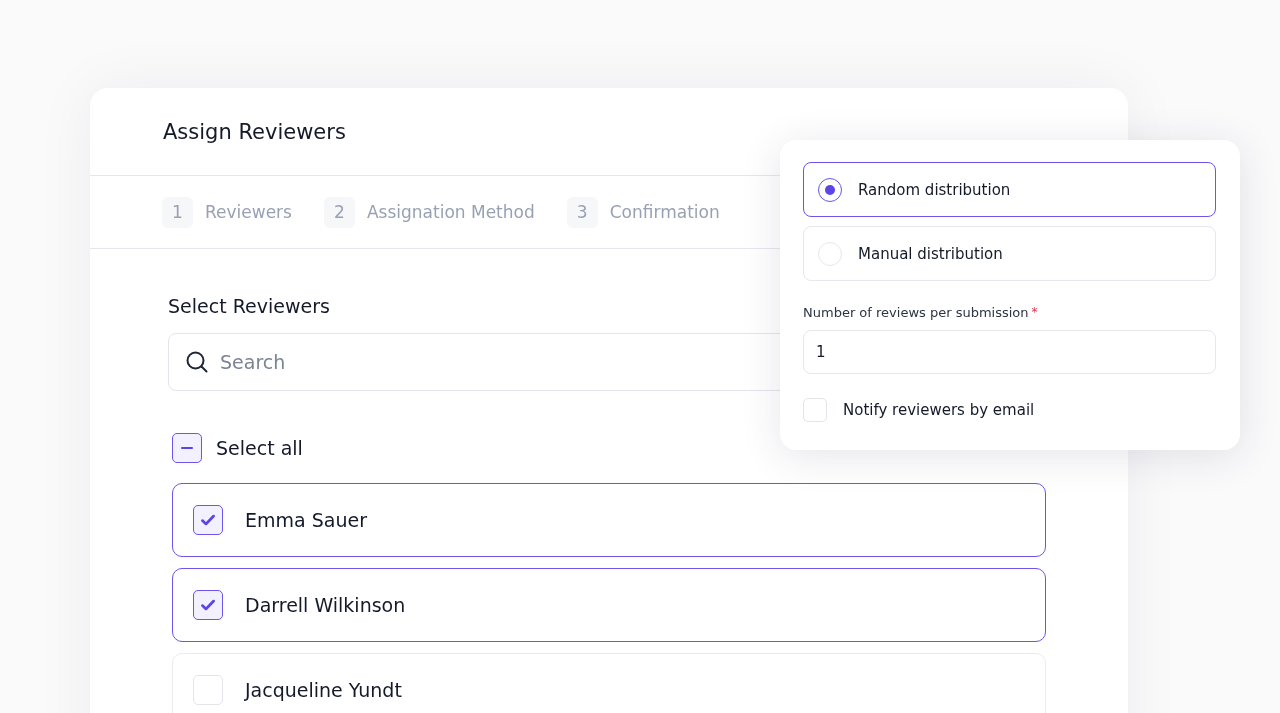 The width and height of the screenshot is (1280, 713). I want to click on step-number: 2, so click(339, 212).